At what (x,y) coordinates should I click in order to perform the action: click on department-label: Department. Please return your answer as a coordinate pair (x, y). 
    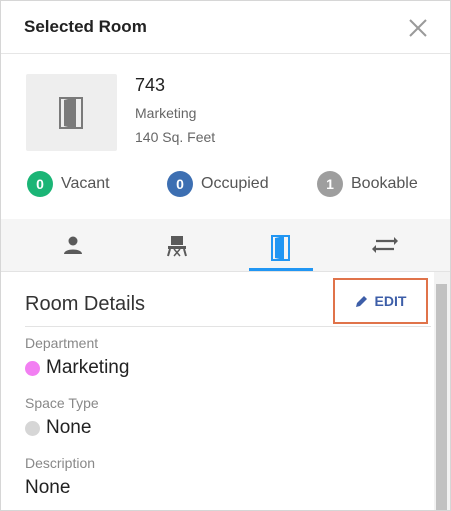
    Looking at the image, I should click on (62, 343).